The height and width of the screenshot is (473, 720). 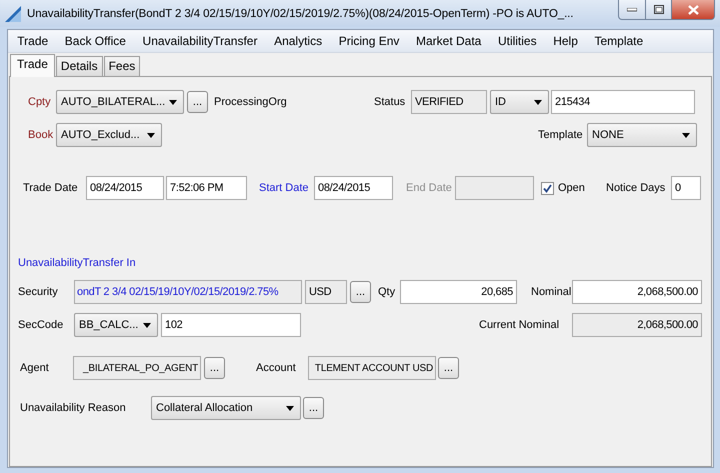 I want to click on menu-item: Help, so click(x=565, y=41).